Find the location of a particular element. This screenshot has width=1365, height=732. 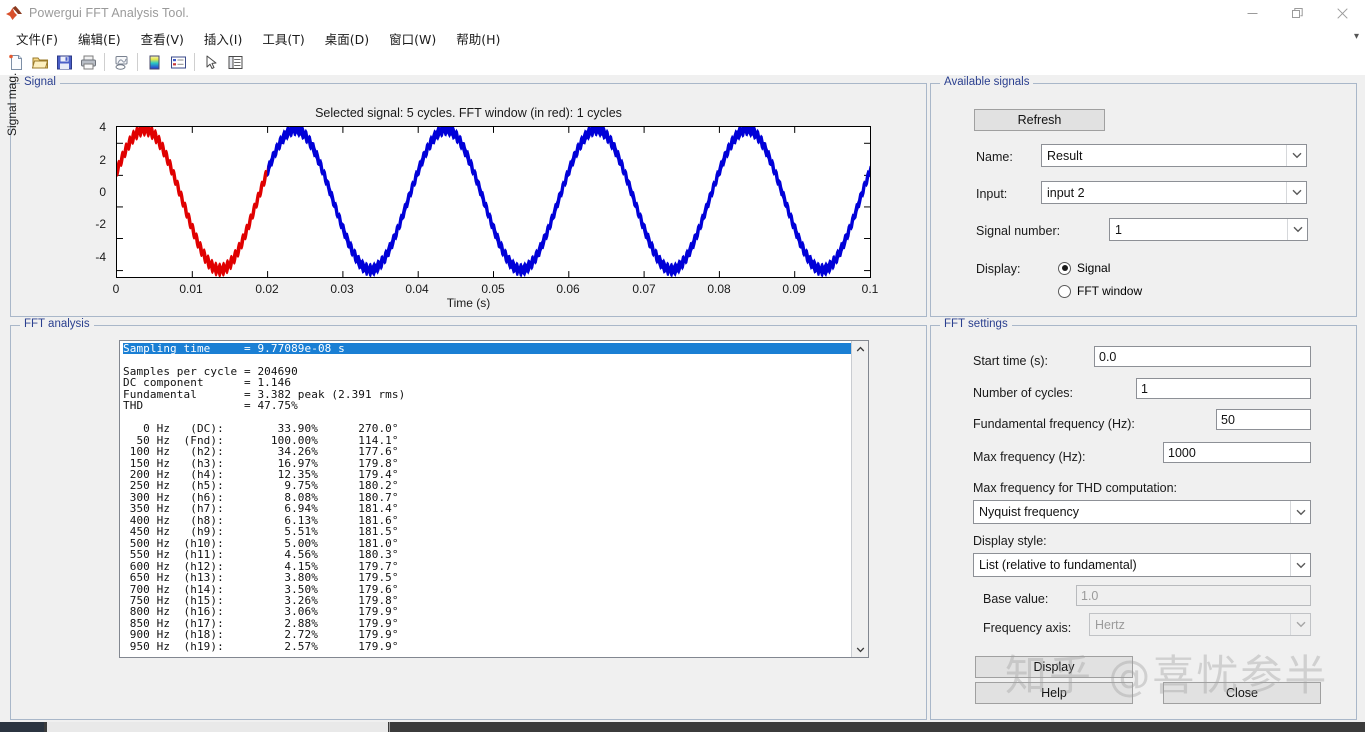

menu-tools: 工具(T) is located at coordinates (283, 38).